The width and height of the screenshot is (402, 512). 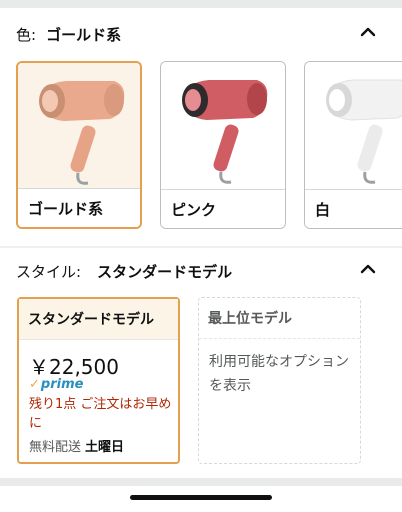 I want to click on shipping-label: 無料配送, so click(x=55, y=447).